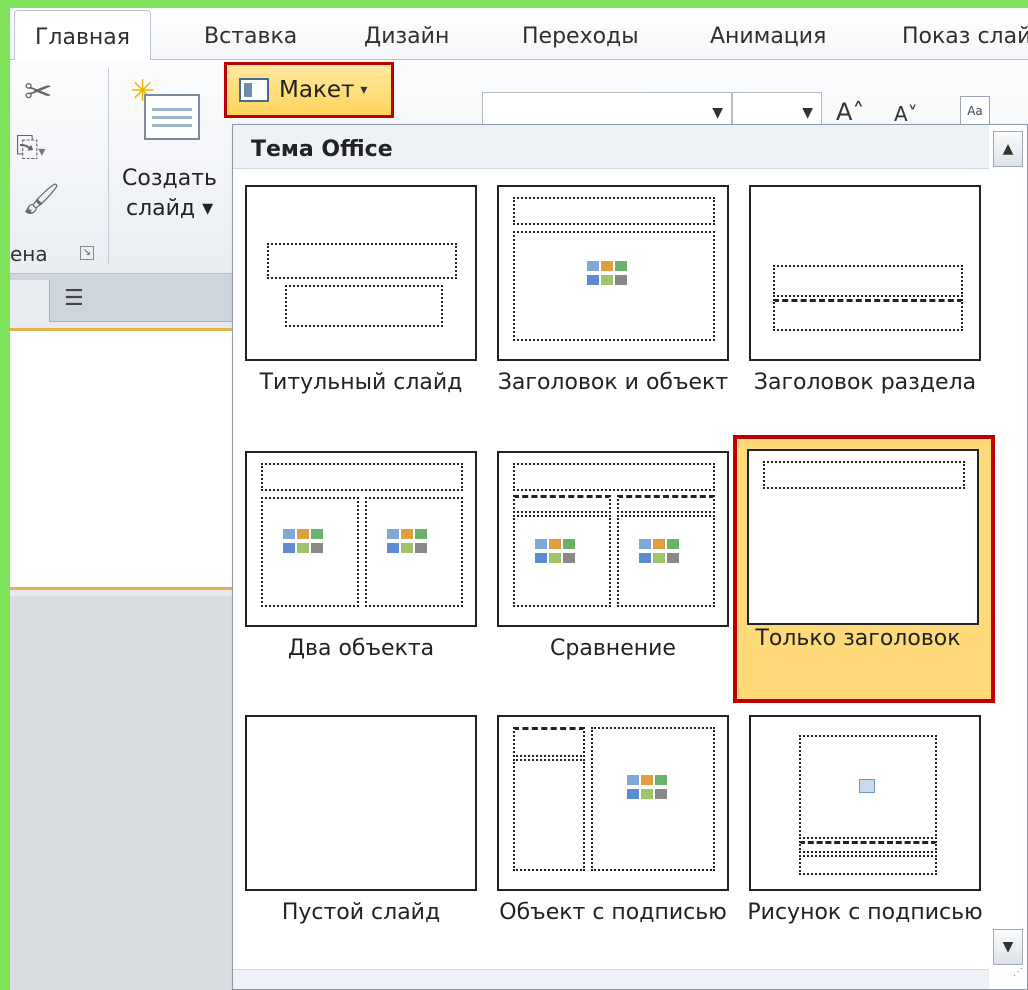 This screenshot has height=990, width=1028. I want to click on layout-section-header: Заголовок раздела, so click(862, 315).